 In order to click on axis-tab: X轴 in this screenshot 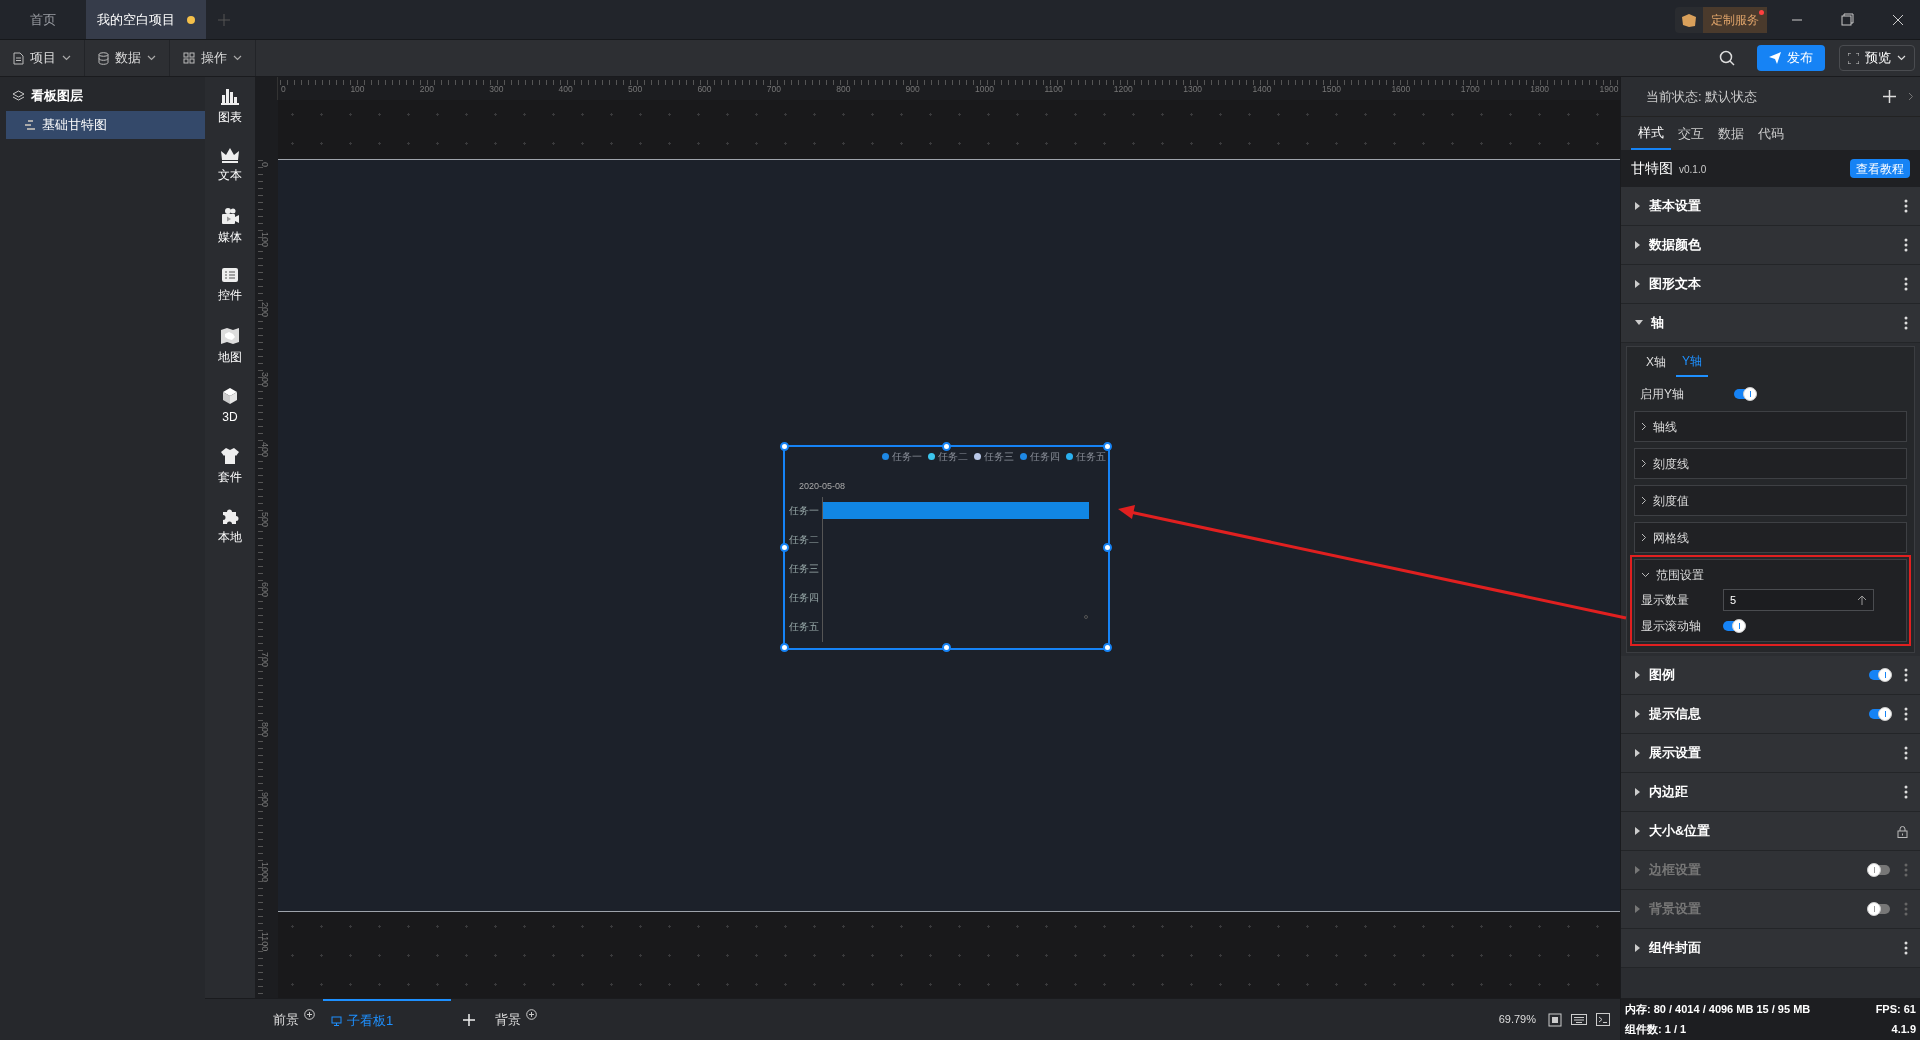, I will do `click(1656, 362)`.